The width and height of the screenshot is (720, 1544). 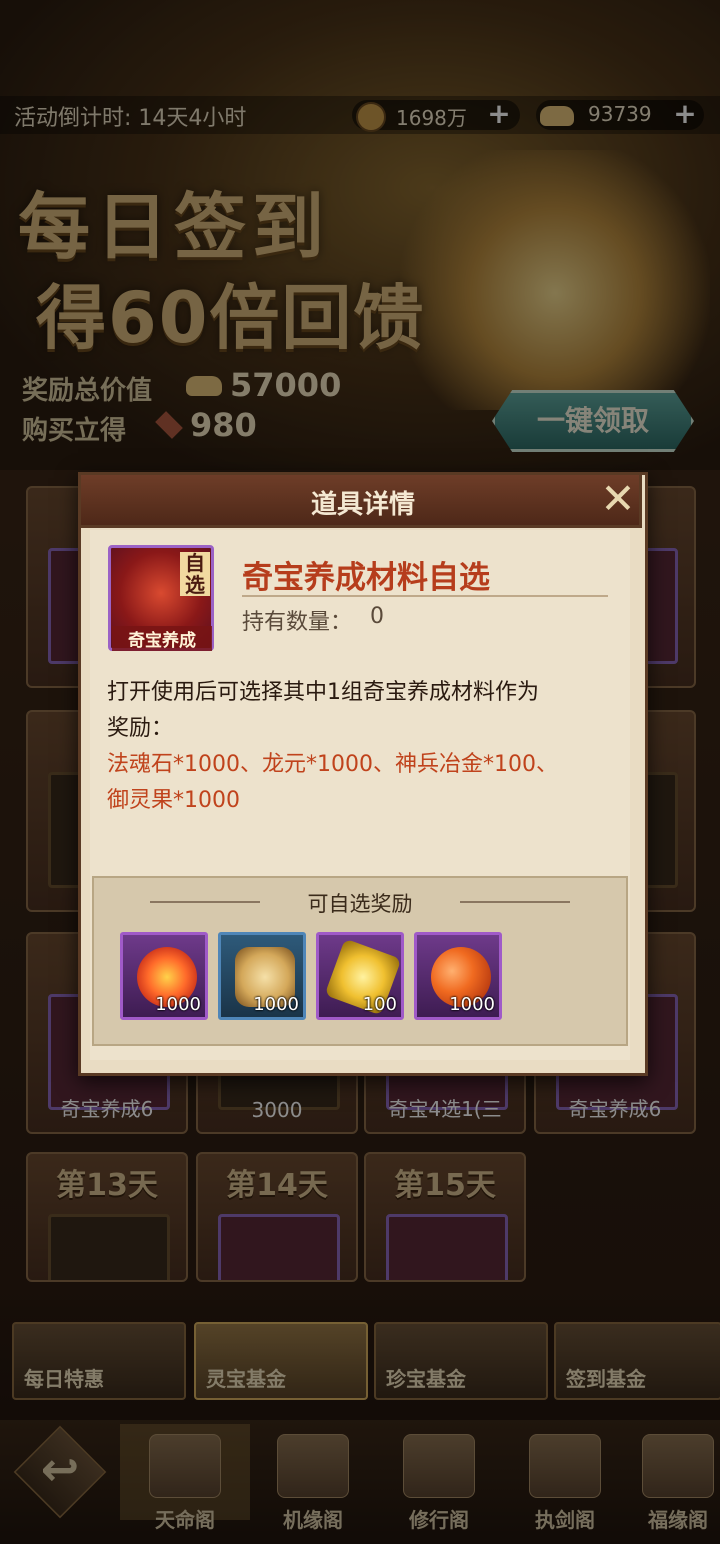 I want to click on choice-shenbing-yejin: 100, so click(x=360, y=976).